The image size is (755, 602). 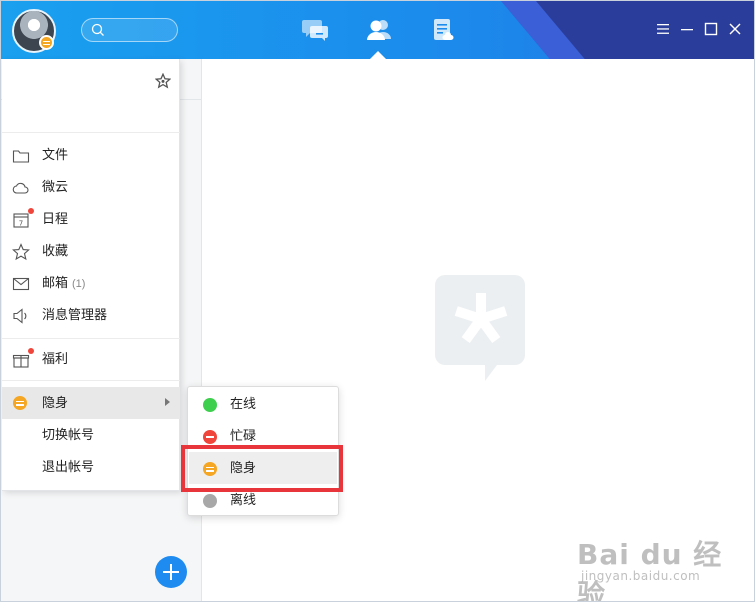 What do you see at coordinates (167, 402) in the screenshot?
I see `submenu-arrow-icon` at bounding box center [167, 402].